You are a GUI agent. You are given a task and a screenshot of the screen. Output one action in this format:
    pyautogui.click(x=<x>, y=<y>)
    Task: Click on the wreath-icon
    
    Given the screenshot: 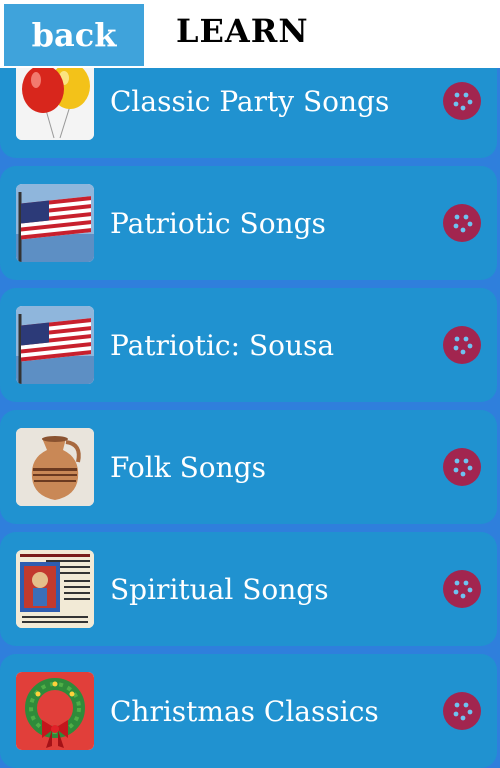 What is the action you would take?
    pyautogui.click(x=55, y=711)
    